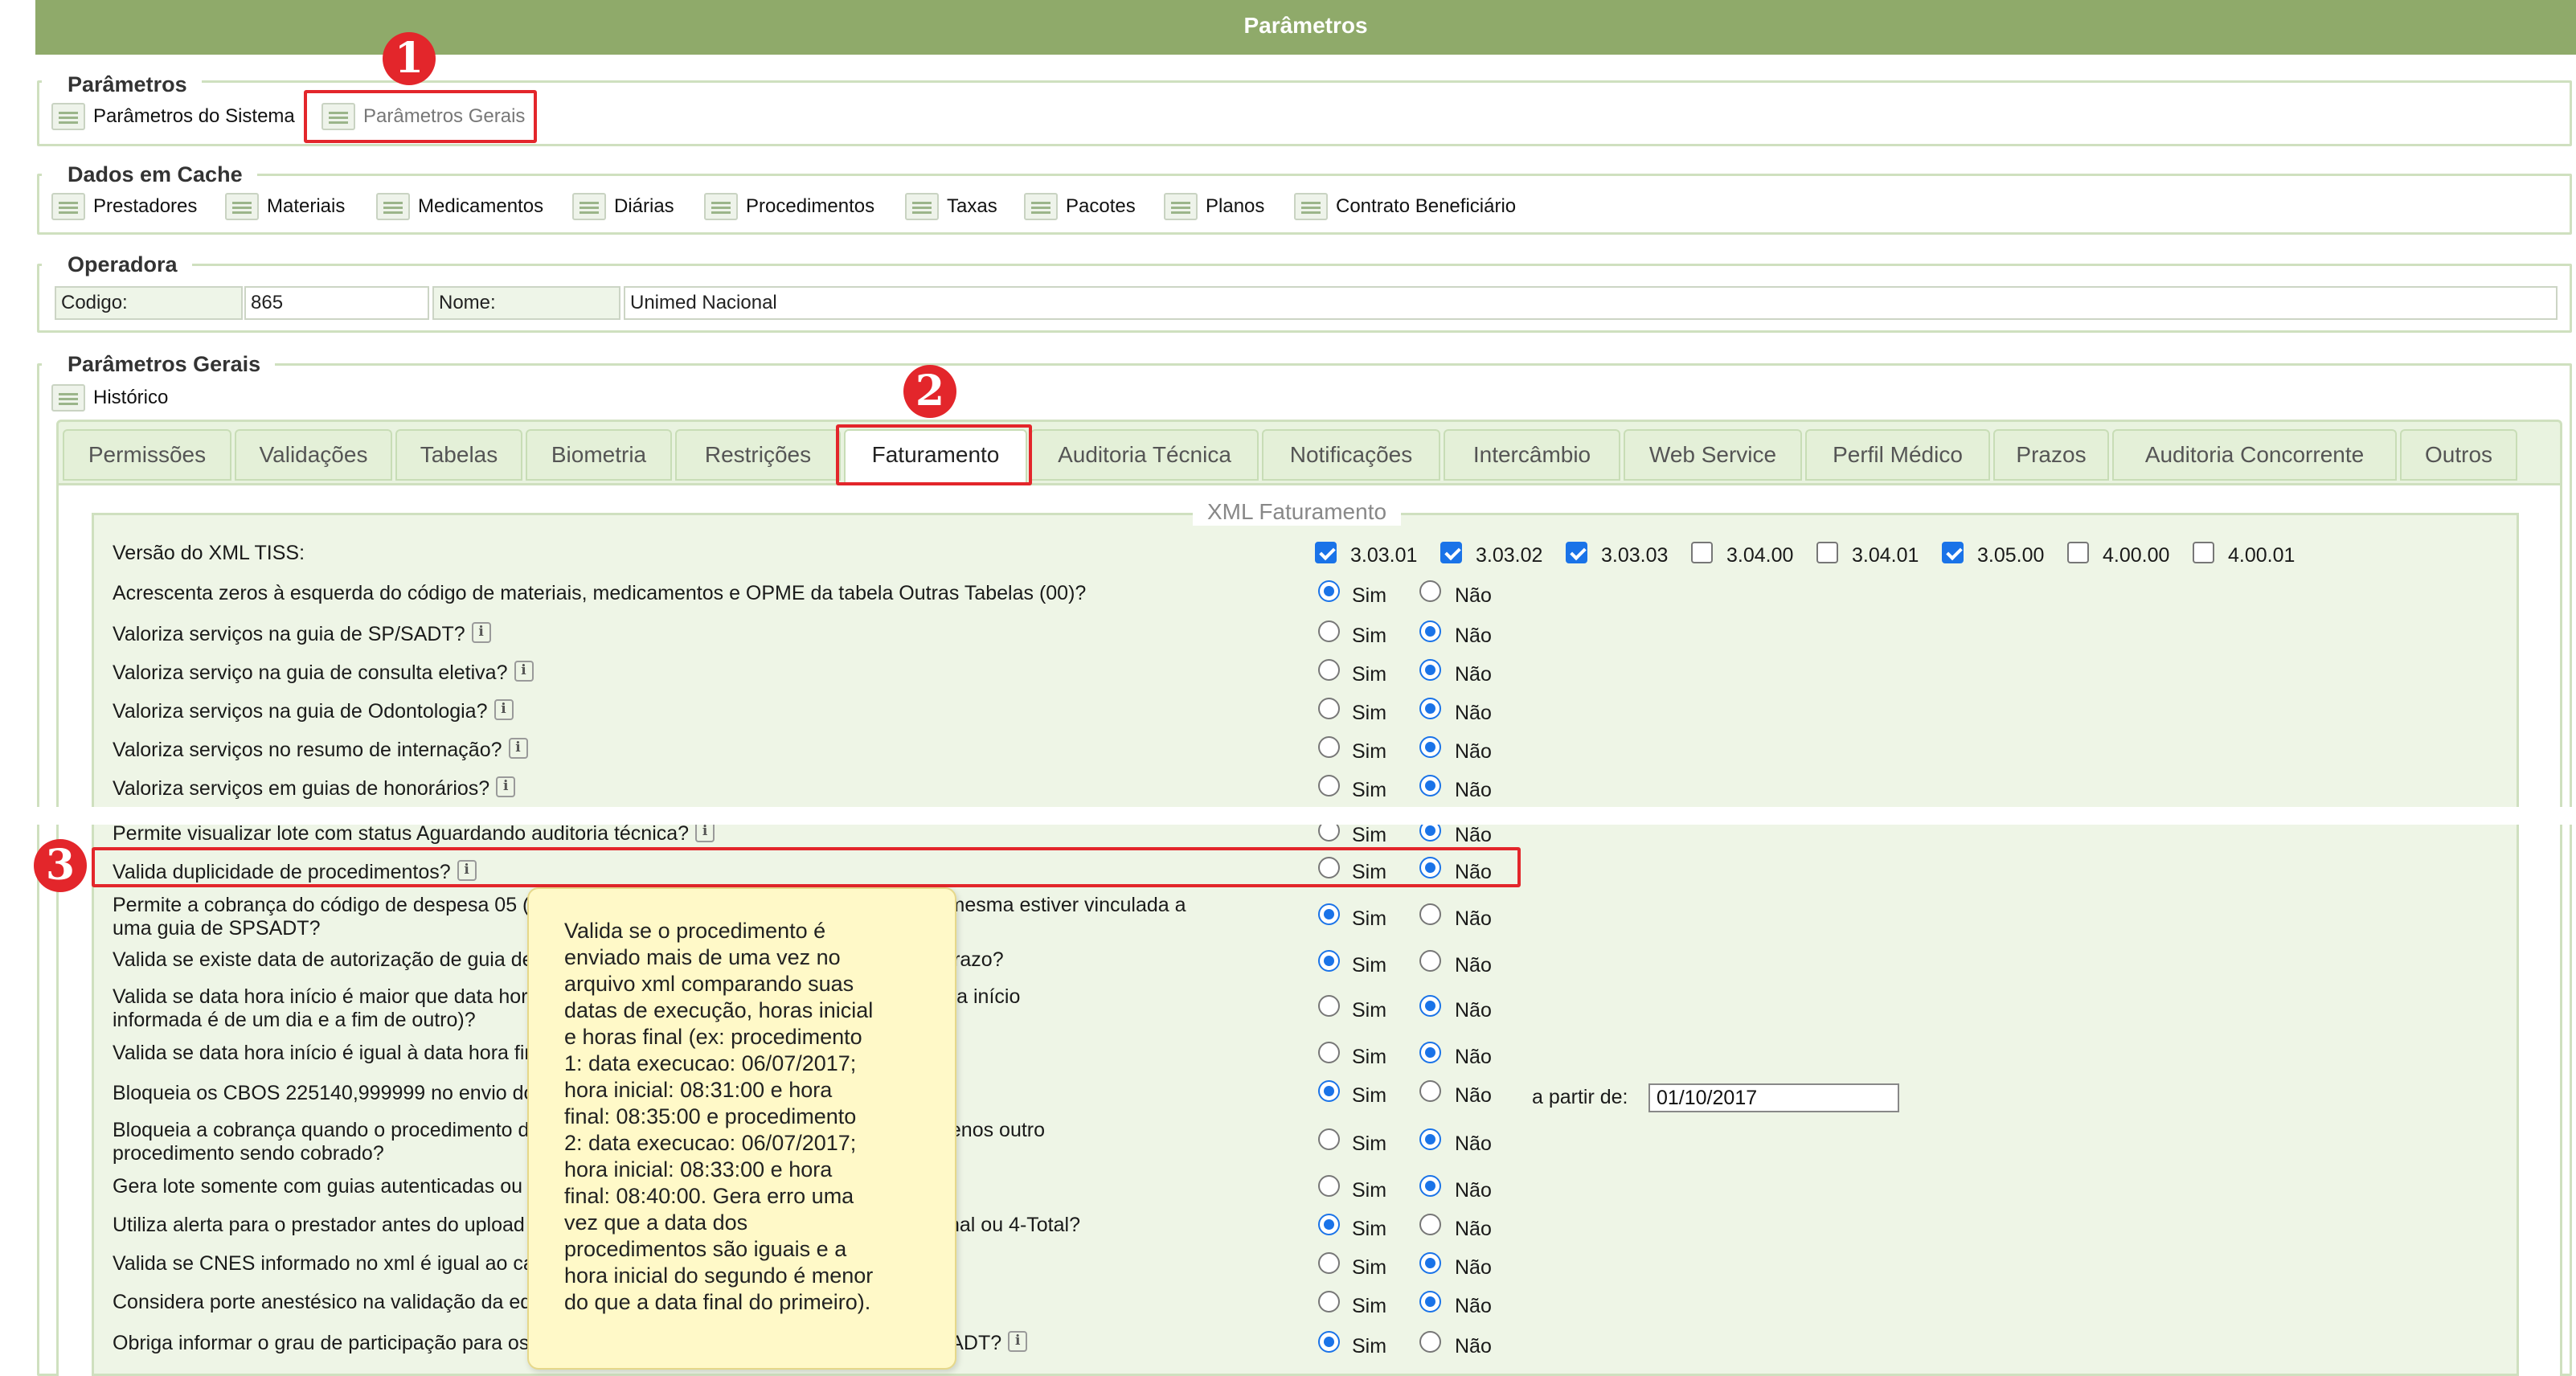  What do you see at coordinates (1897, 455) in the screenshot?
I see `tab-perfil-medico: Perfil Médico` at bounding box center [1897, 455].